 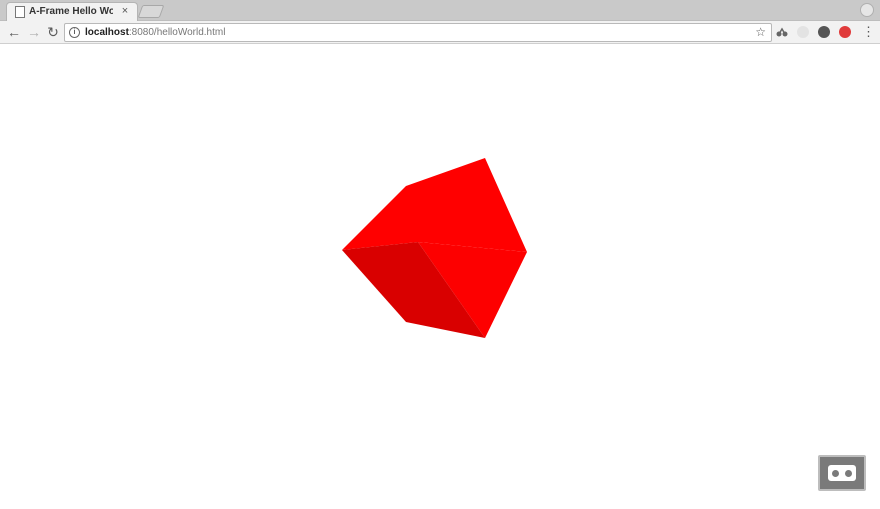 I want to click on close-icon: ×, so click(x=125, y=11).